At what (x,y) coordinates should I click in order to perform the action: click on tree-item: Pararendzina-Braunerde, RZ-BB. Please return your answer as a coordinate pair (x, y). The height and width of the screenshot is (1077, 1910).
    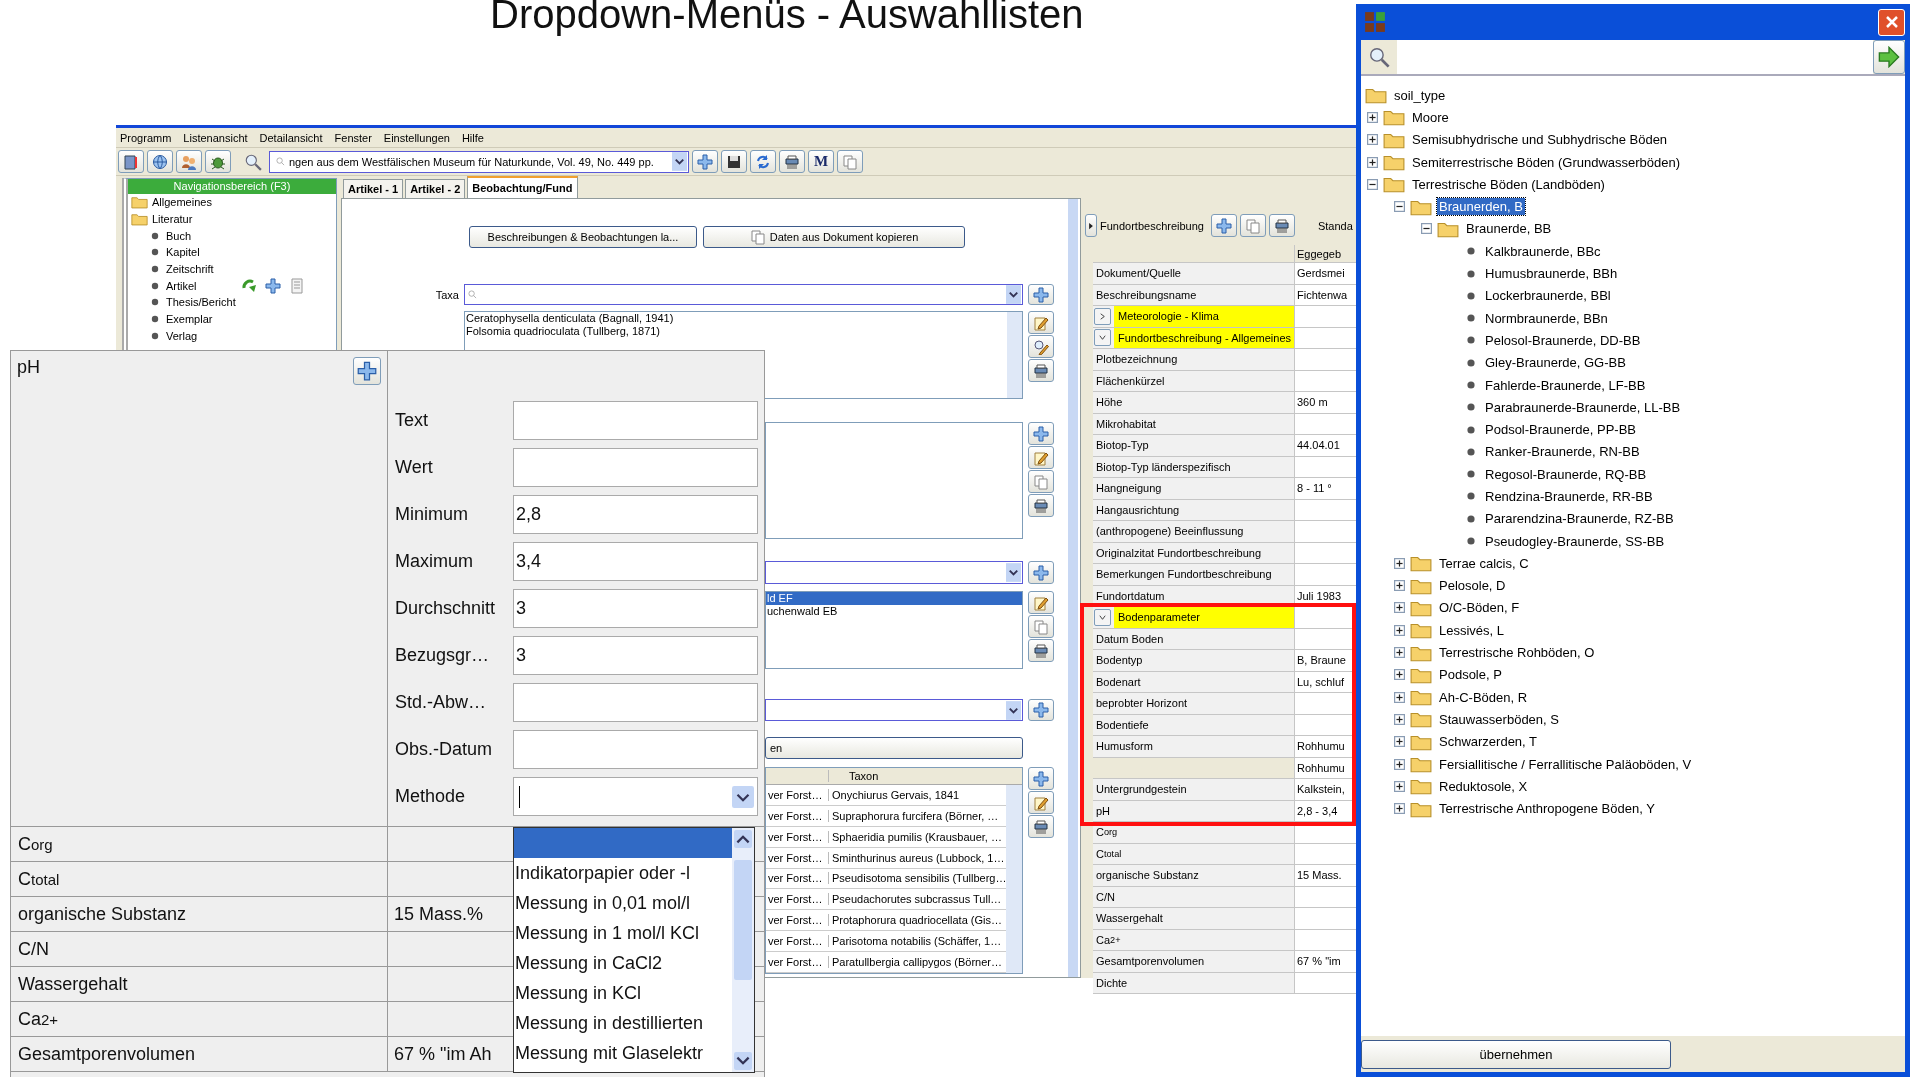
    Looking at the image, I should click on (1579, 519).